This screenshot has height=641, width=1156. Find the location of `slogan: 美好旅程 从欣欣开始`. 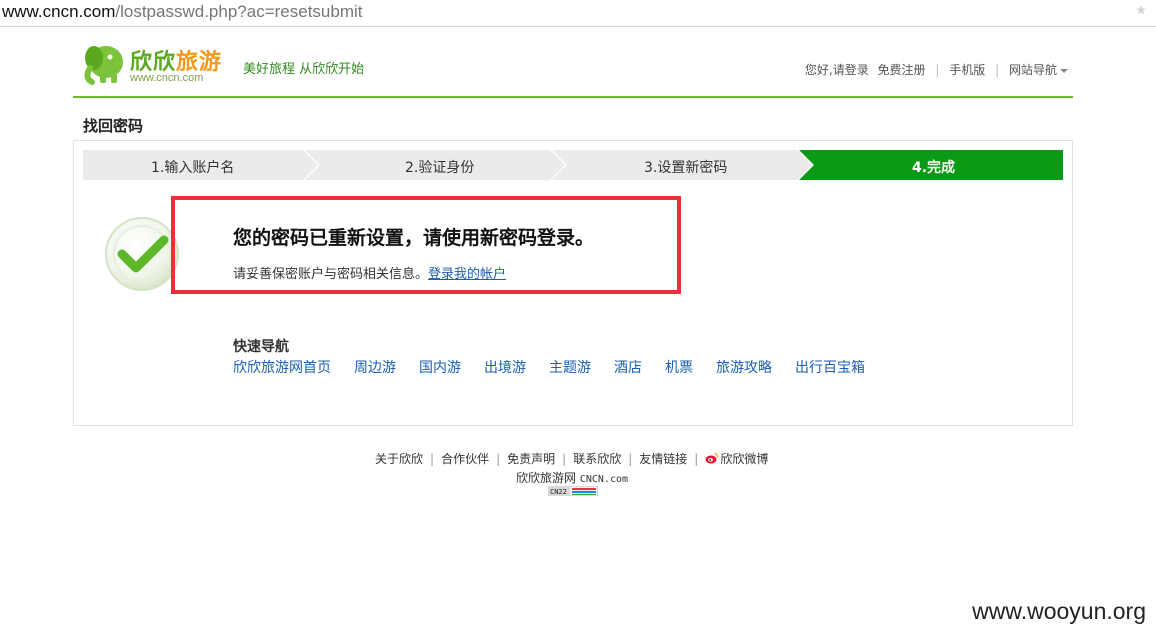

slogan: 美好旅程 从欣欣开始 is located at coordinates (304, 69).